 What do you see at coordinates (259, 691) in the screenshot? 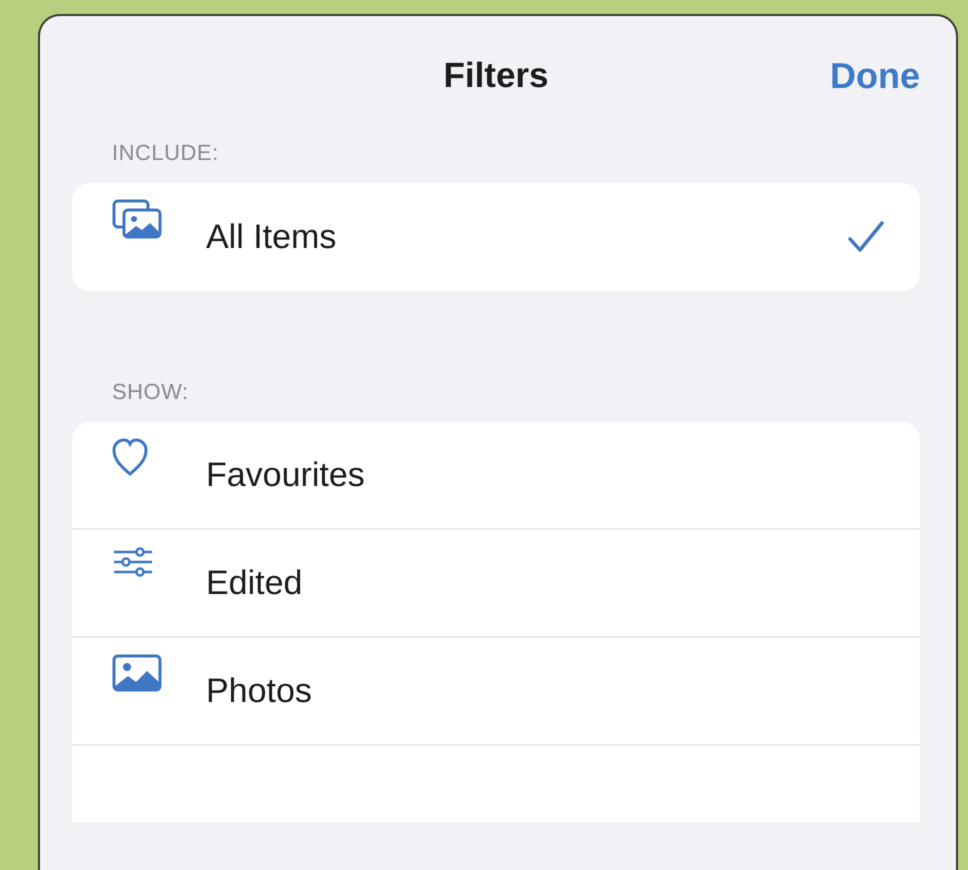
I see `row-label: Photos` at bounding box center [259, 691].